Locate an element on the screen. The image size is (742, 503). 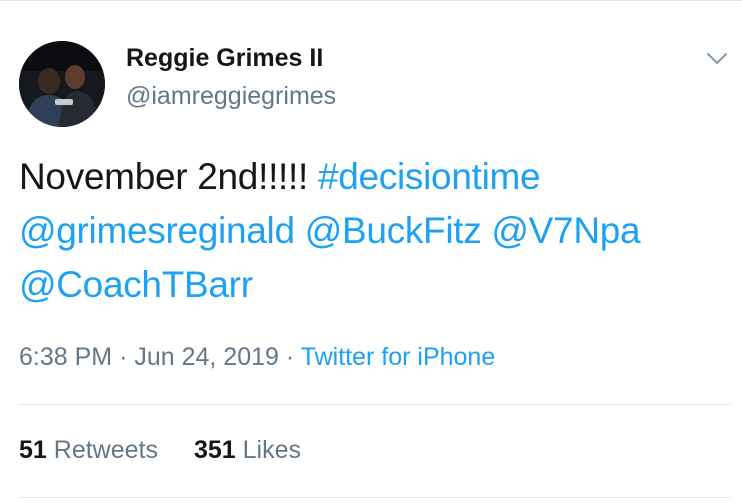
profile-photo-icon is located at coordinates (62, 84).